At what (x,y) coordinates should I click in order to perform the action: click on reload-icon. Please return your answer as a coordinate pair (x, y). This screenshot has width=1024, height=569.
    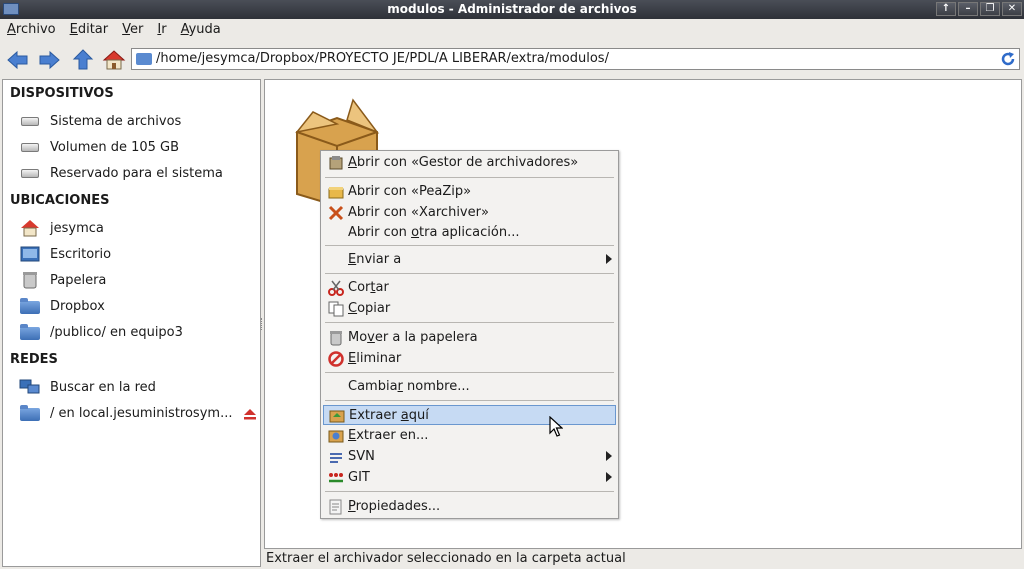
    Looking at the image, I should click on (1008, 59).